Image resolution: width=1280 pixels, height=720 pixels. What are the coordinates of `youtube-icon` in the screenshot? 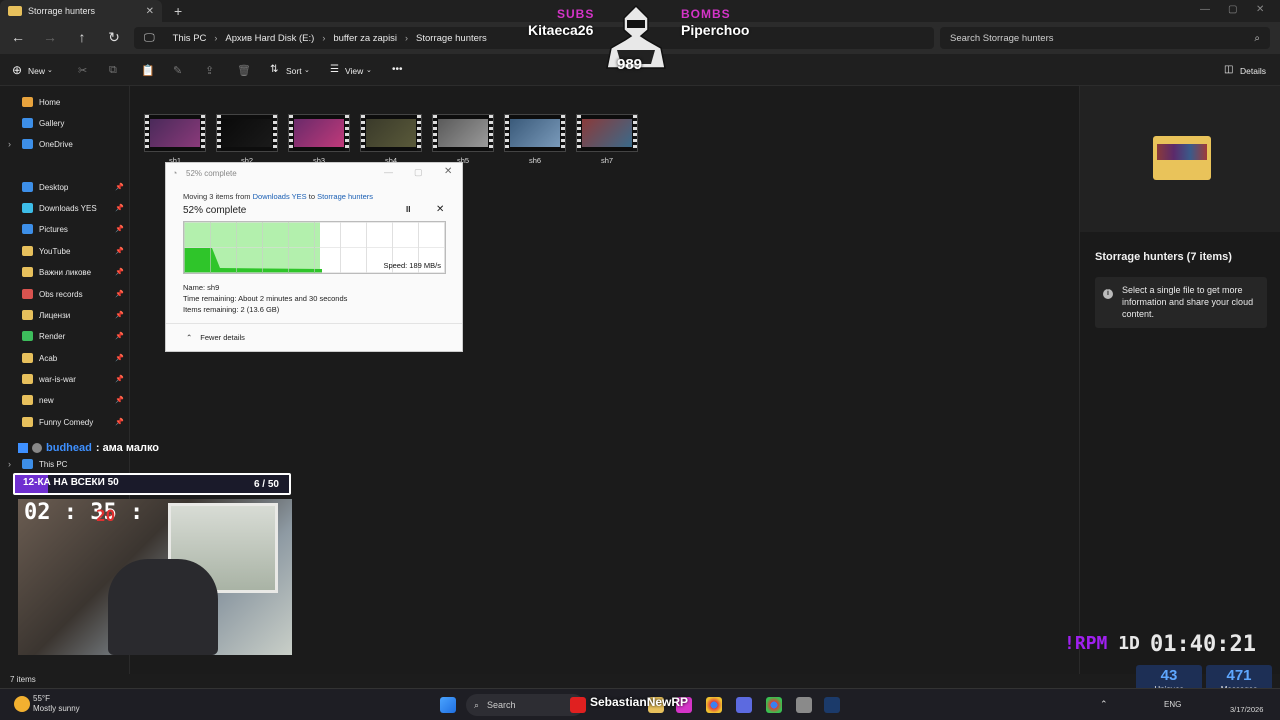 It's located at (578, 705).